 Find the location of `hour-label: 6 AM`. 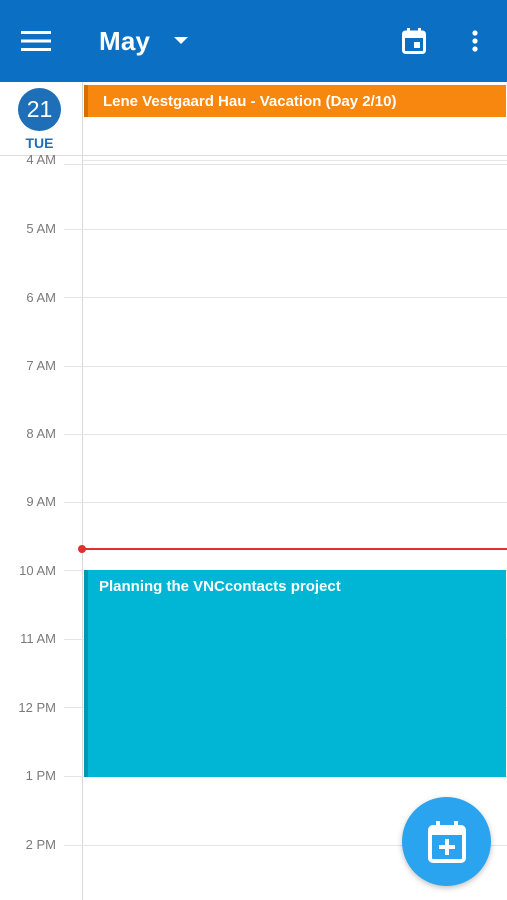

hour-label: 6 AM is located at coordinates (41, 297).